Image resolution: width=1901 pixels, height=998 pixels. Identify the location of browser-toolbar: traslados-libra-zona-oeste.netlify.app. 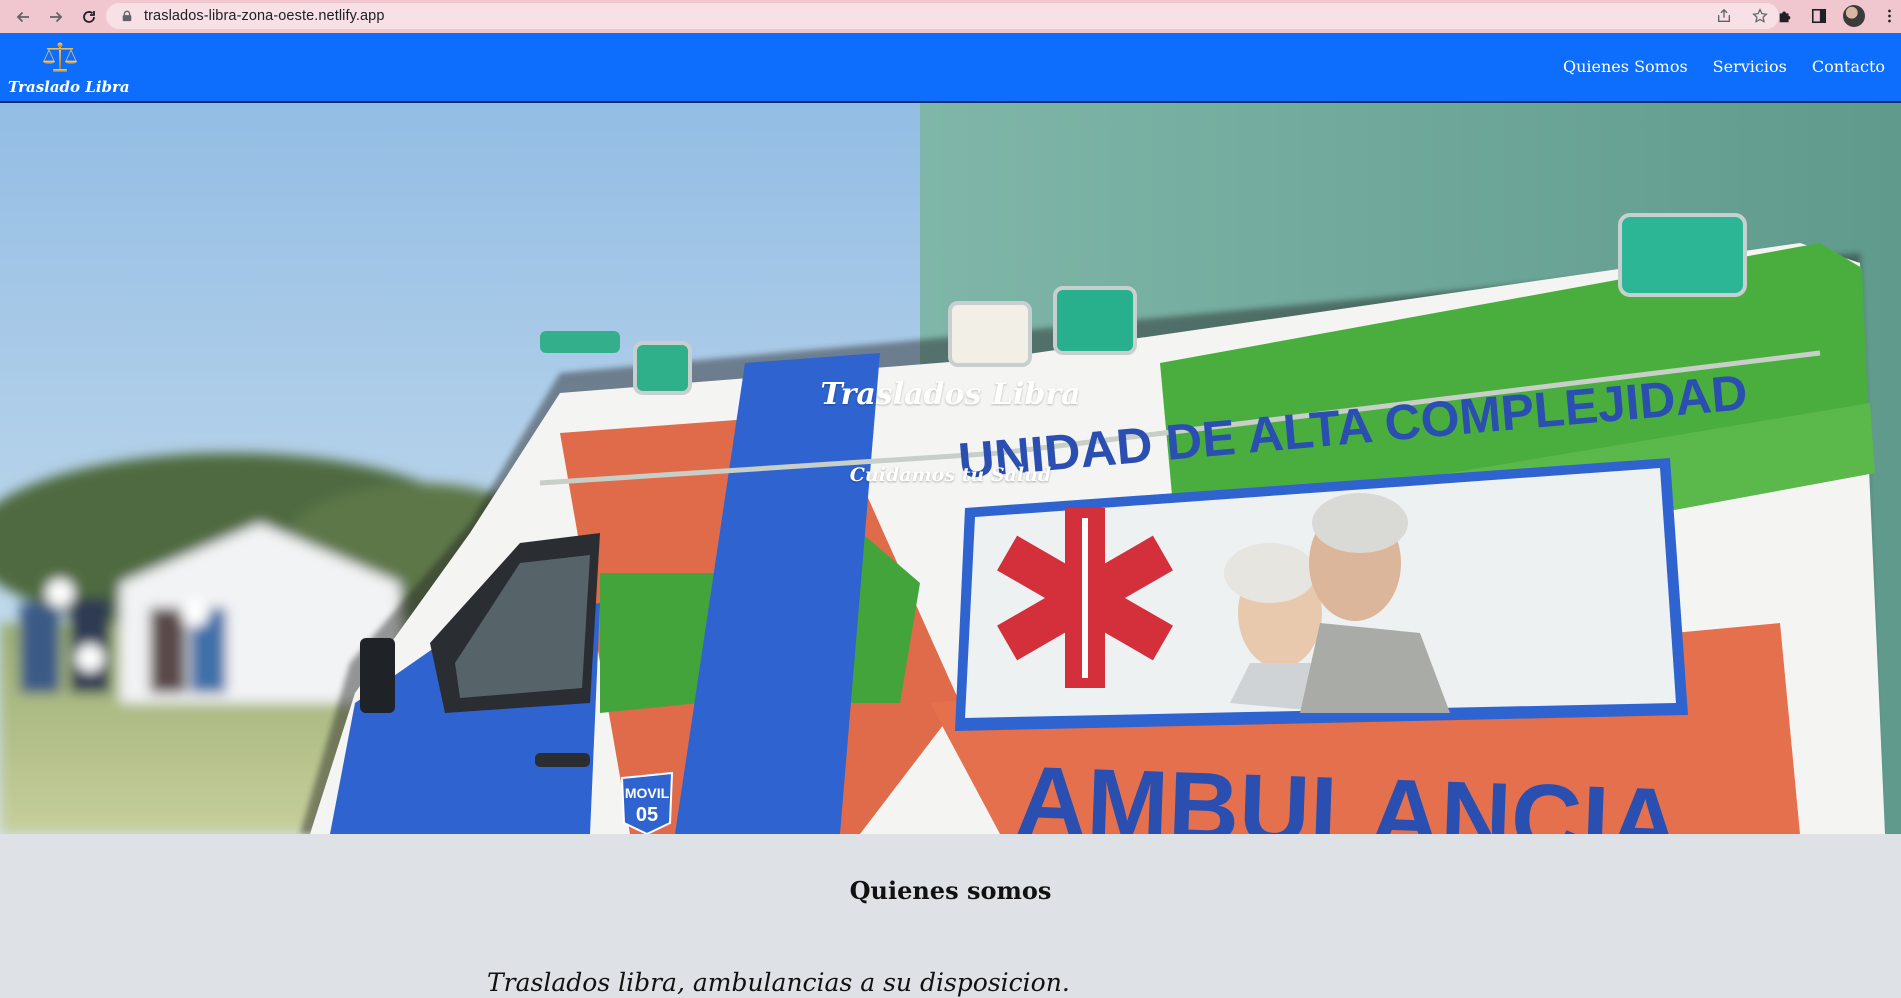
(950, 16).